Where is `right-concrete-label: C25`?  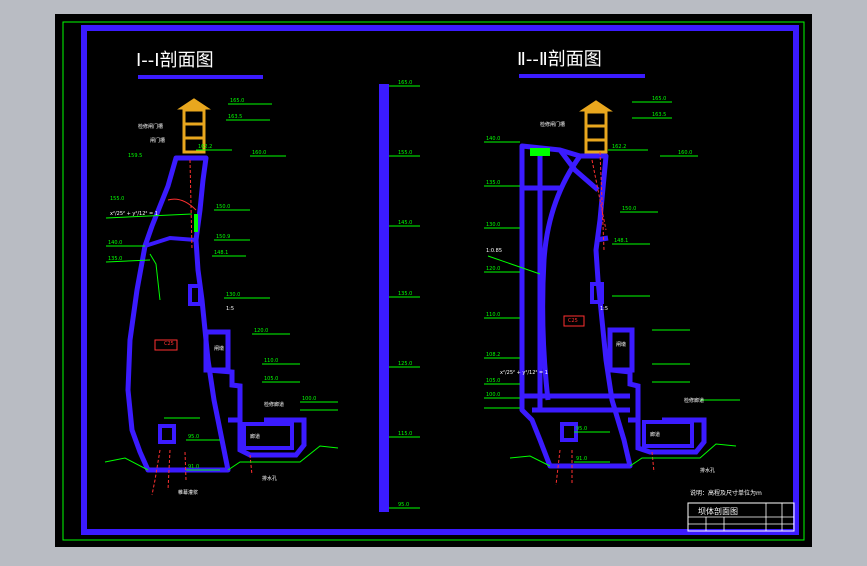 right-concrete-label: C25 is located at coordinates (573, 321).